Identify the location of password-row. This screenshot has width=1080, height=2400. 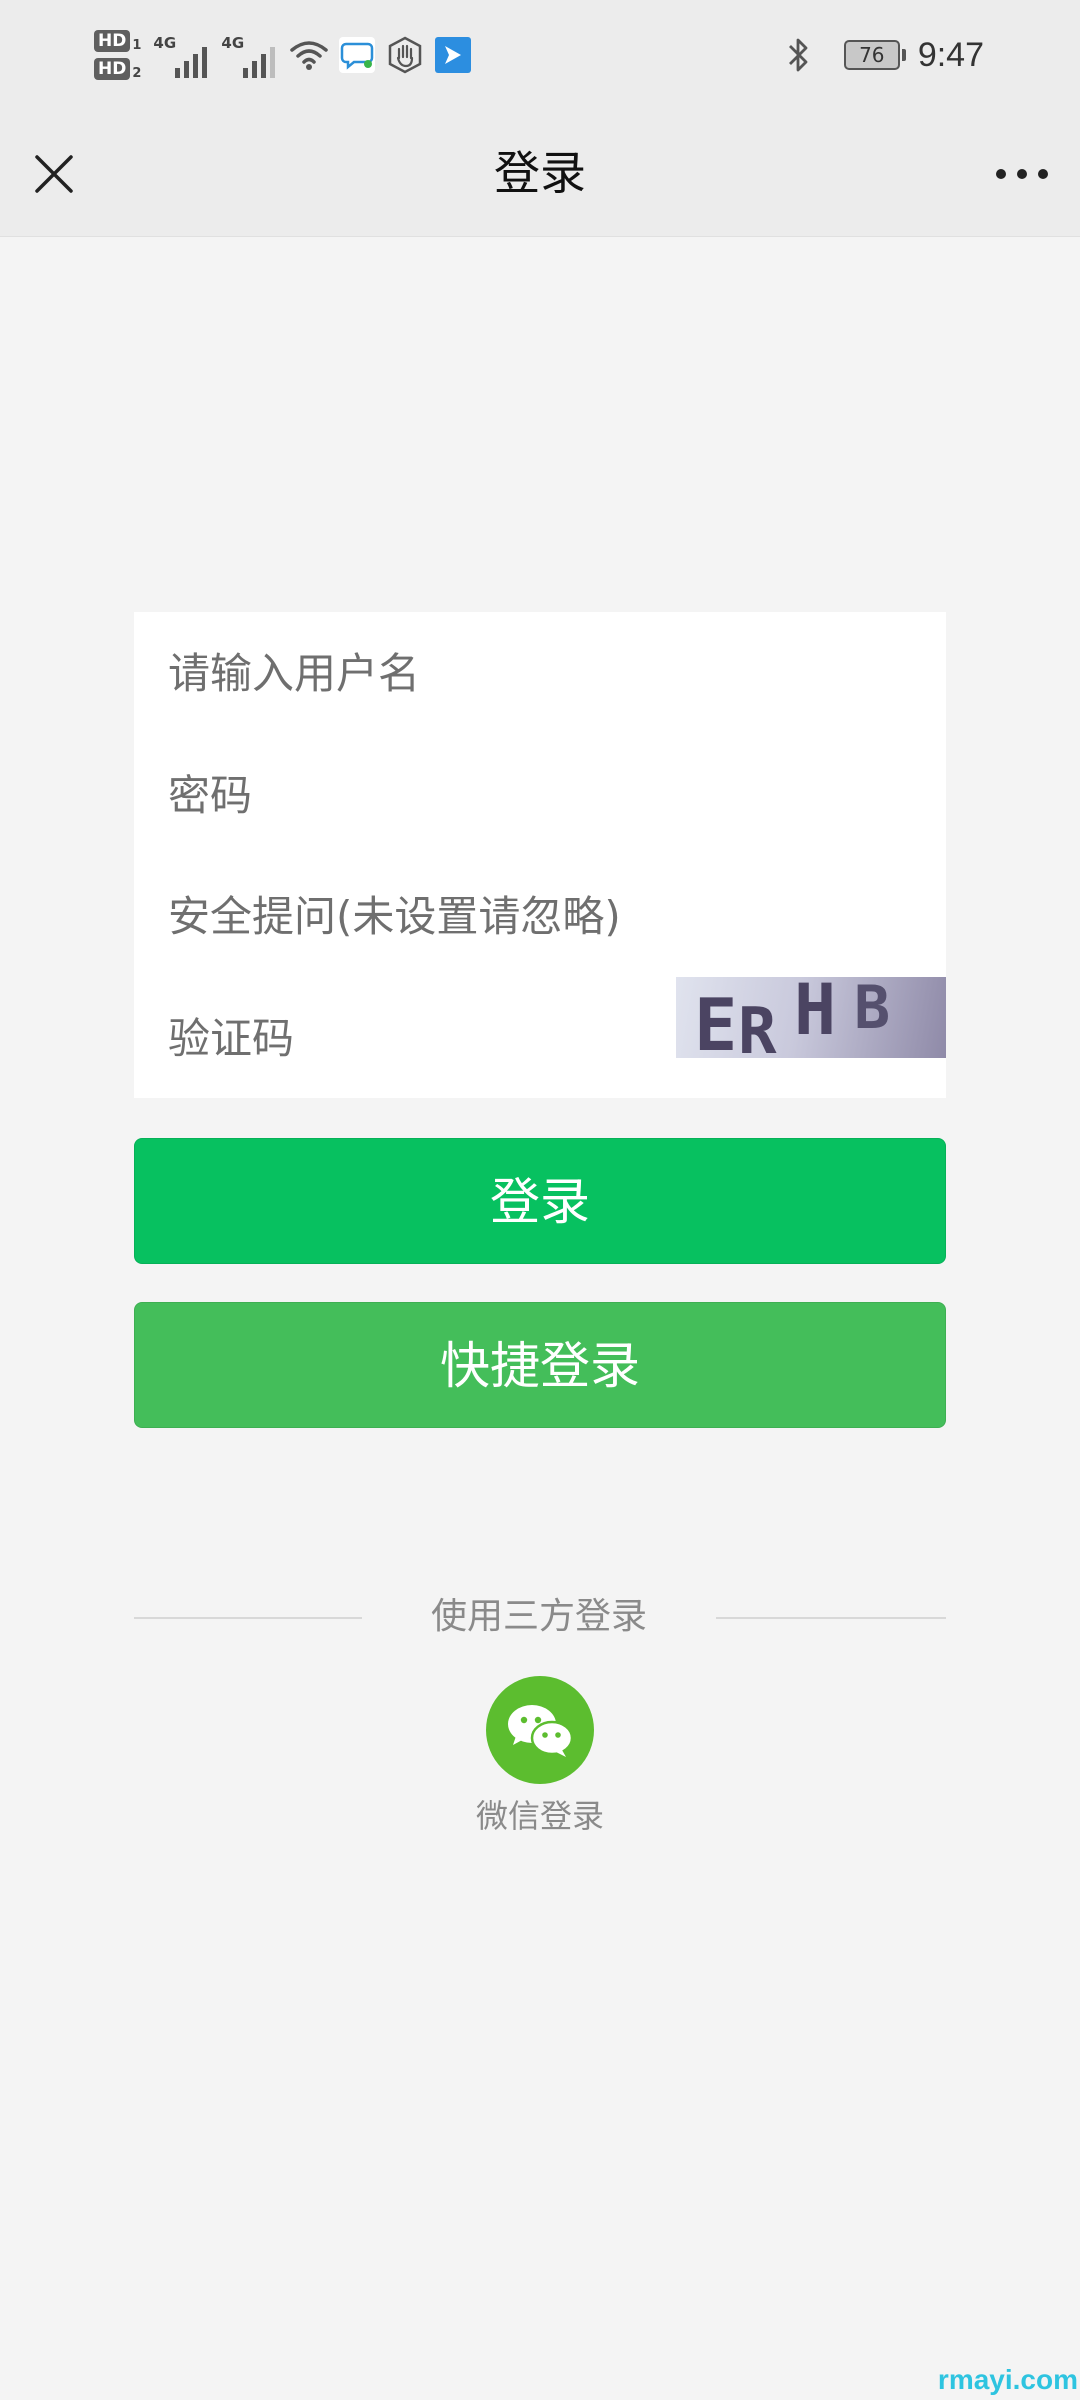
(540, 795).